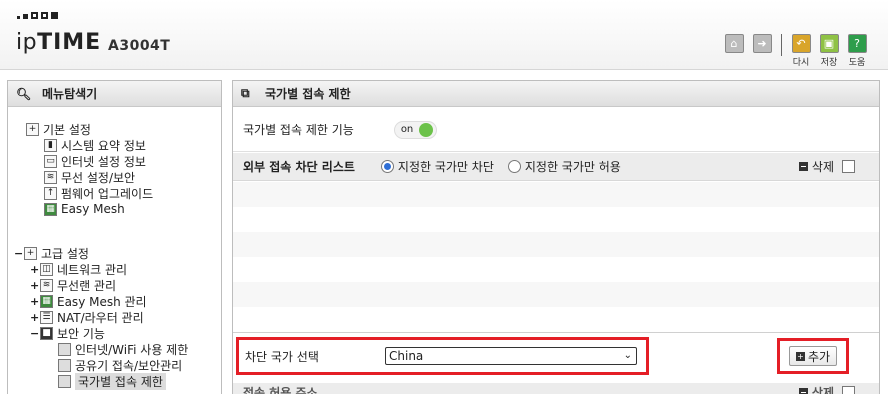 This screenshot has width=888, height=394. Describe the element at coordinates (627, 355) in the screenshot. I see `chevron-down-icon: ⌄` at that location.